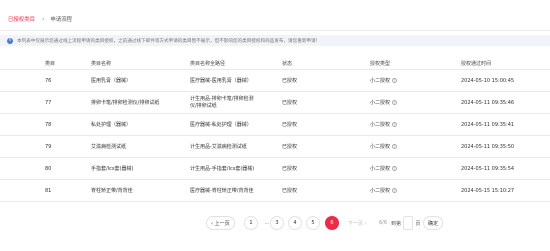  I want to click on divider, so click(275, 30).